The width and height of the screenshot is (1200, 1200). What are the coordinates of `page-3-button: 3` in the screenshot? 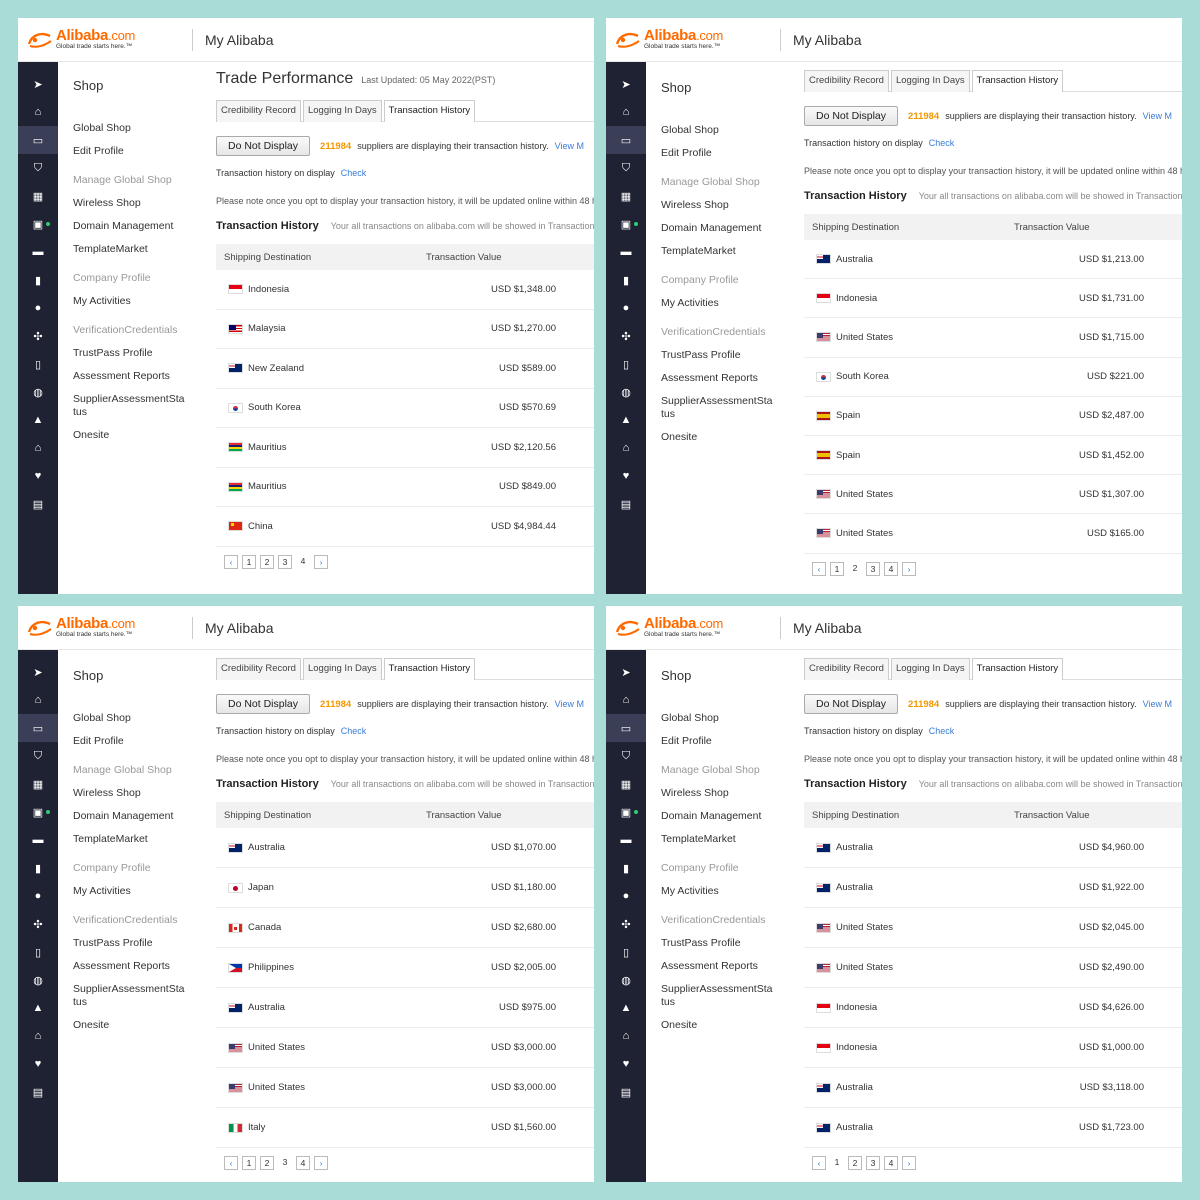 It's located at (285, 1163).